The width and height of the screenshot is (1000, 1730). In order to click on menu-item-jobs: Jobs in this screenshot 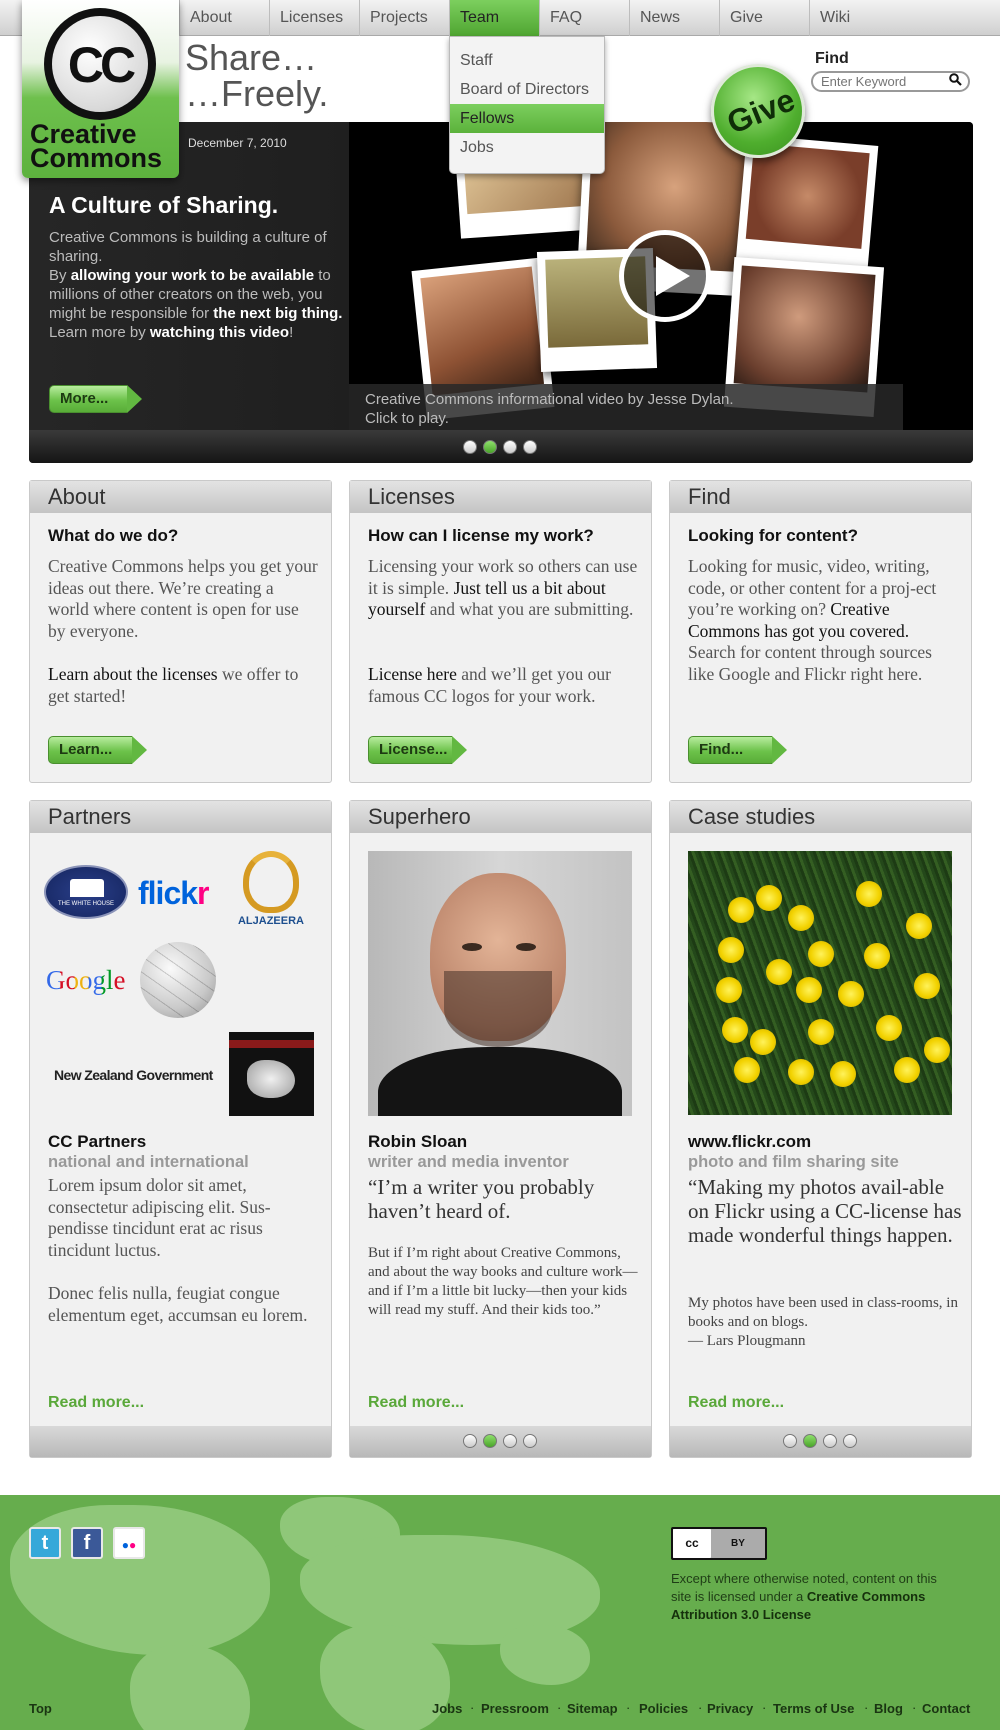, I will do `click(527, 147)`.